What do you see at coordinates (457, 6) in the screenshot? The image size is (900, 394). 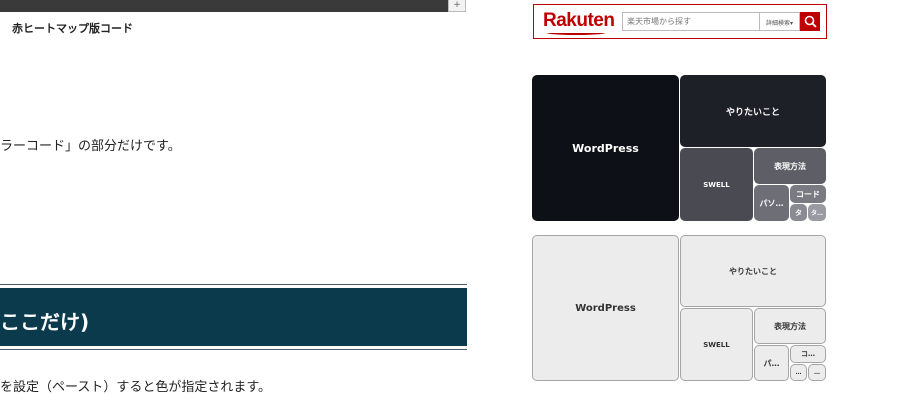 I see `code-block-scroll-button: +` at bounding box center [457, 6].